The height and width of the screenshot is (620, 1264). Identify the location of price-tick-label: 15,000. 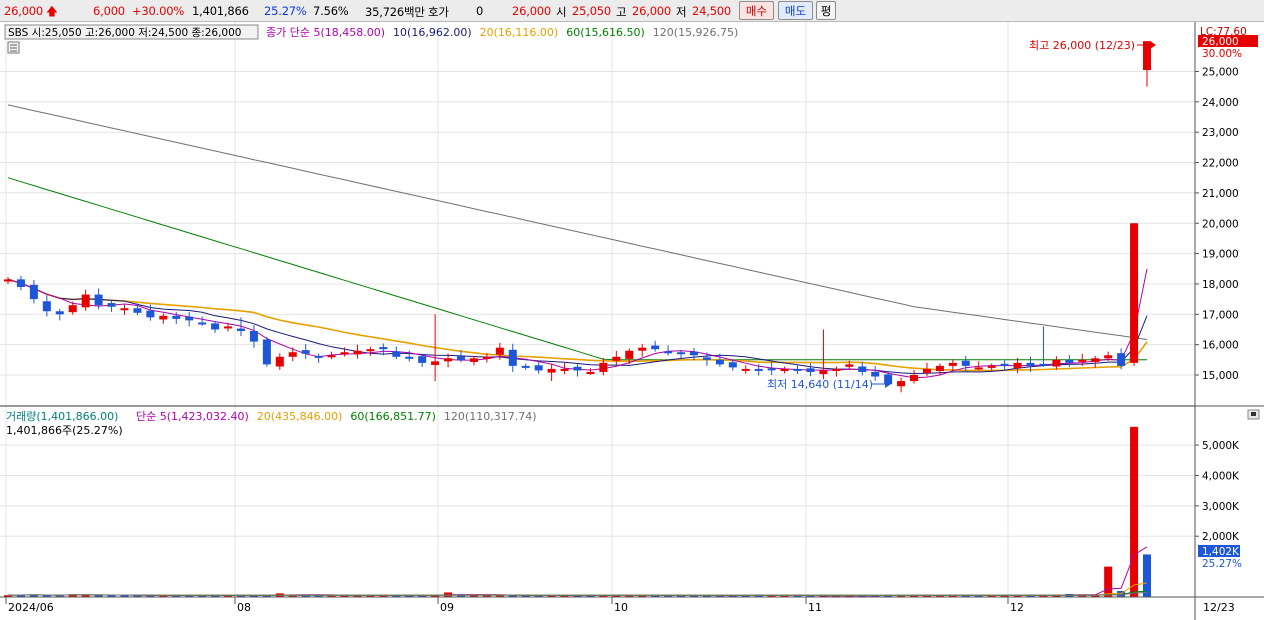
(1220, 376).